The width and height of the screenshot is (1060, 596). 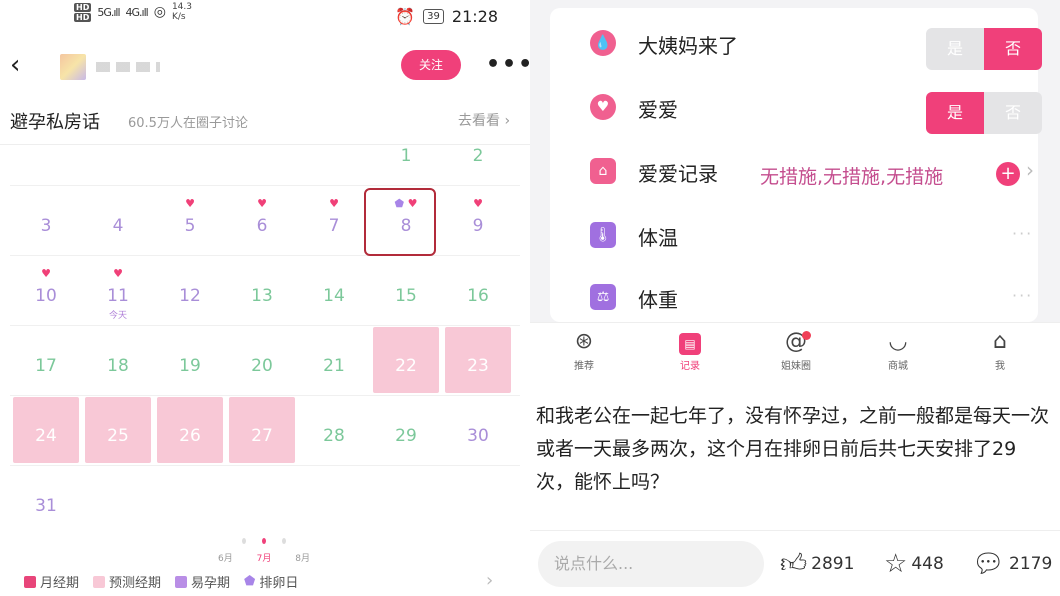 I want to click on back-icon: ‹, so click(x=15, y=65).